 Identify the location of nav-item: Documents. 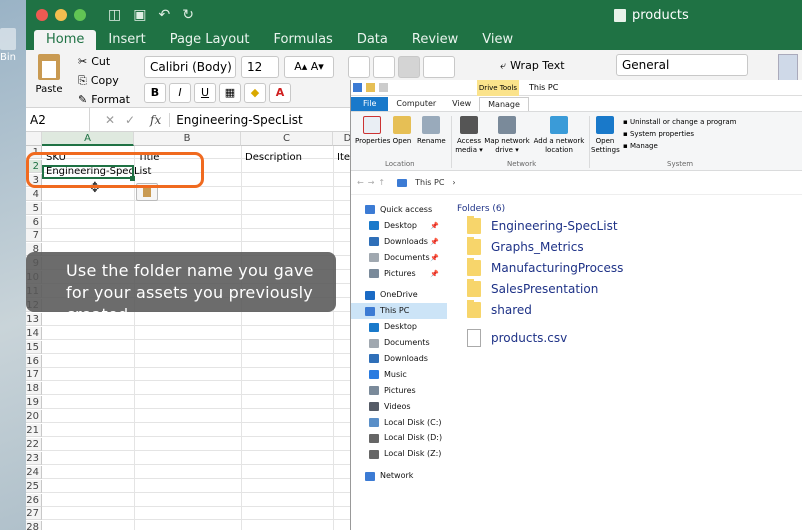
(399, 343).